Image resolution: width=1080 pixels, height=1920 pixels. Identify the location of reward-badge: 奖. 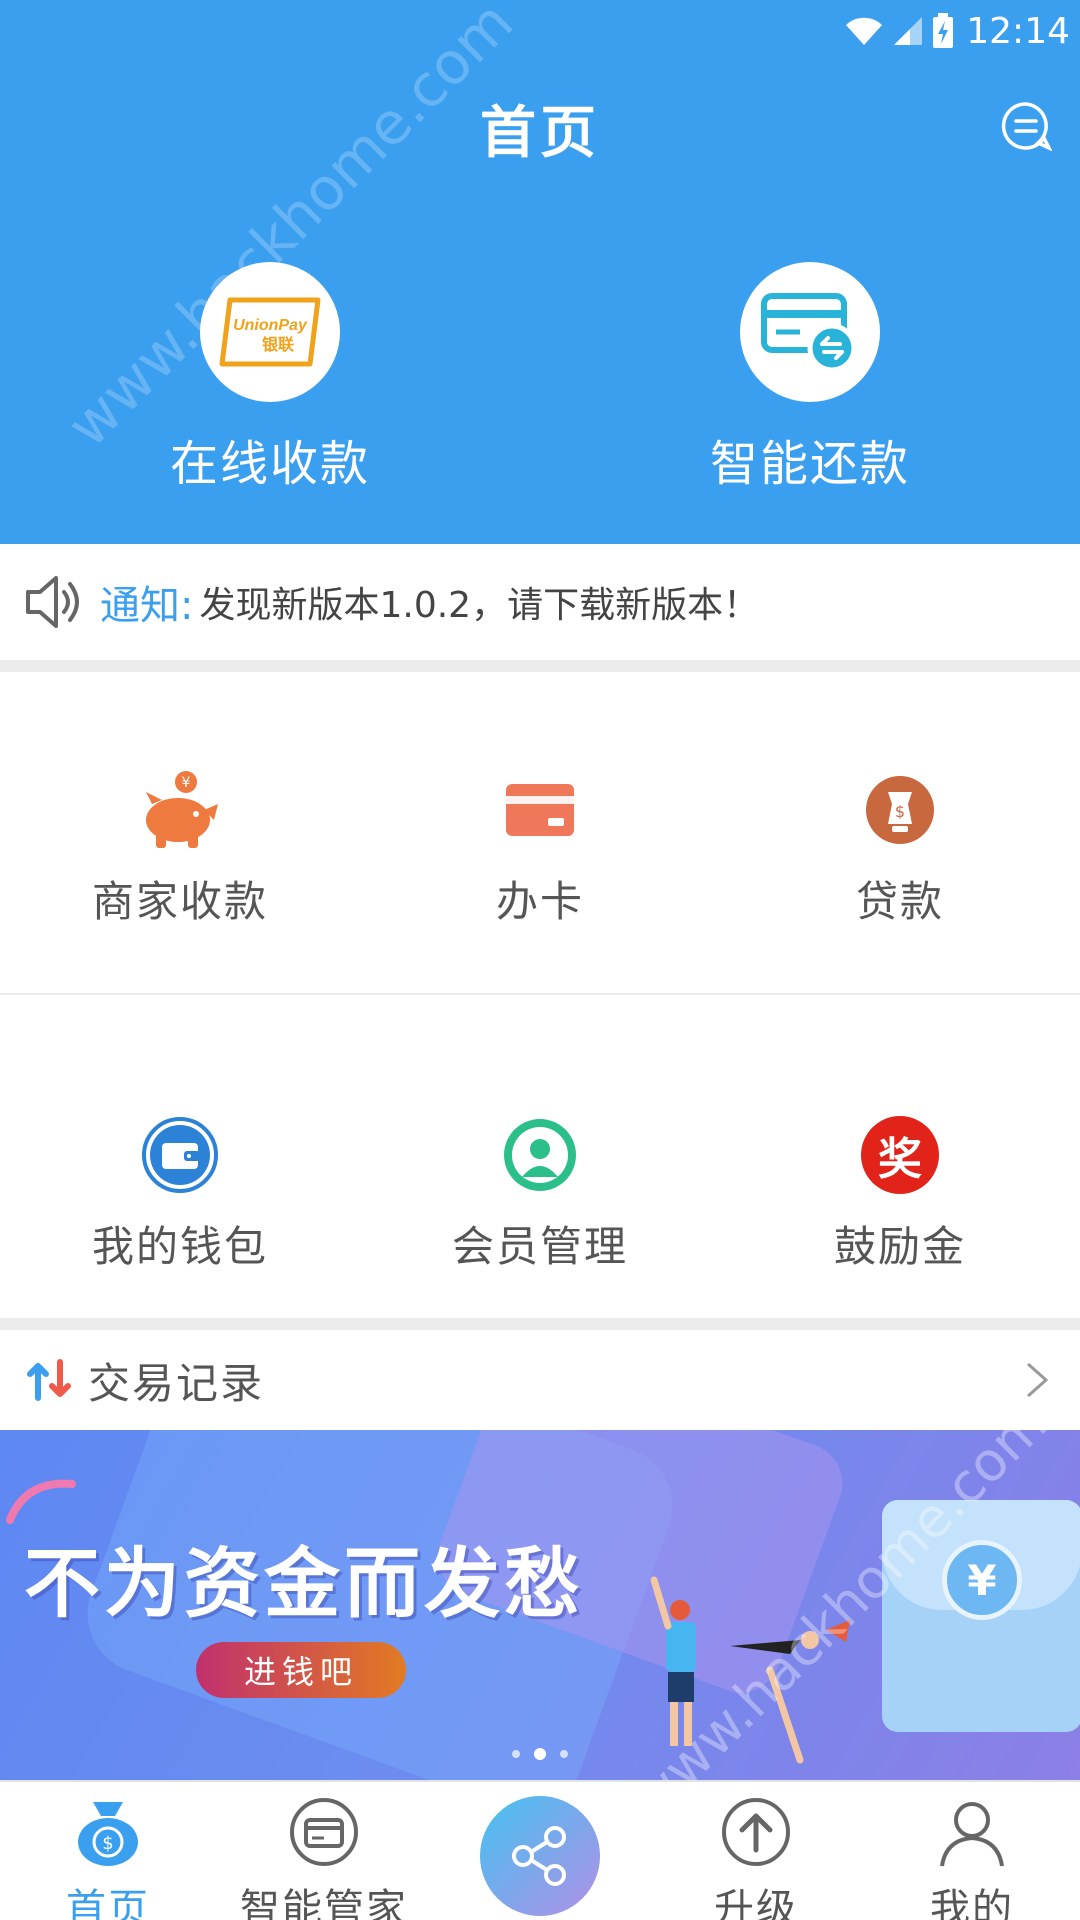
(900, 1155).